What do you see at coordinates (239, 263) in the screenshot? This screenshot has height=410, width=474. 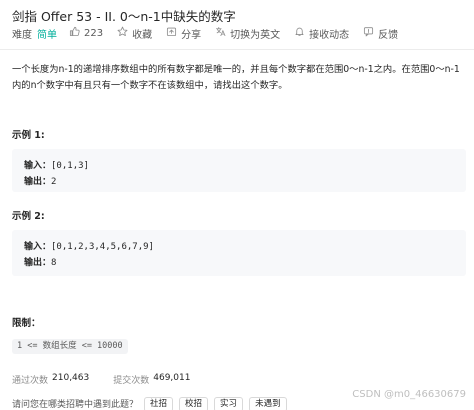 I see `example-2-output-row: 输出：8` at bounding box center [239, 263].